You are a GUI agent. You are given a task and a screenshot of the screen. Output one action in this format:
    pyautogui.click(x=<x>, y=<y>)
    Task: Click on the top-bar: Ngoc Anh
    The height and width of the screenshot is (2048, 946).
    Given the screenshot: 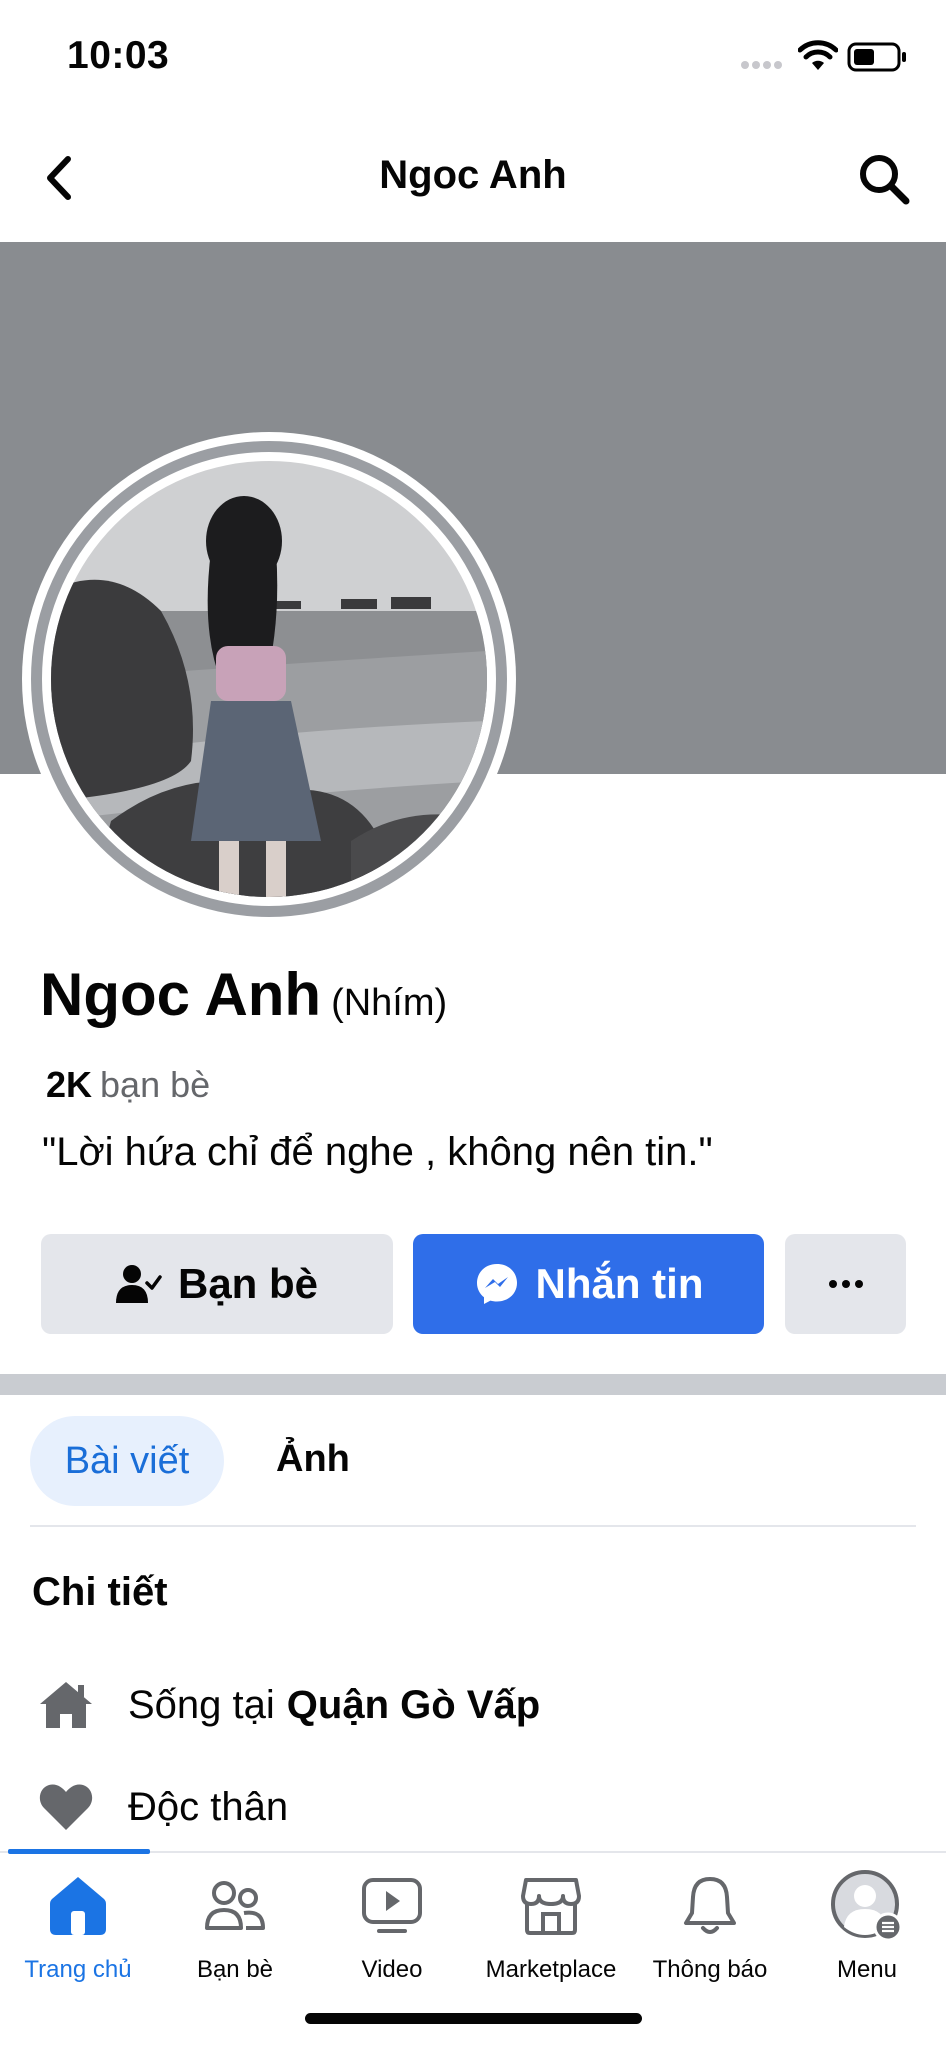 What is the action you would take?
    pyautogui.click(x=473, y=178)
    